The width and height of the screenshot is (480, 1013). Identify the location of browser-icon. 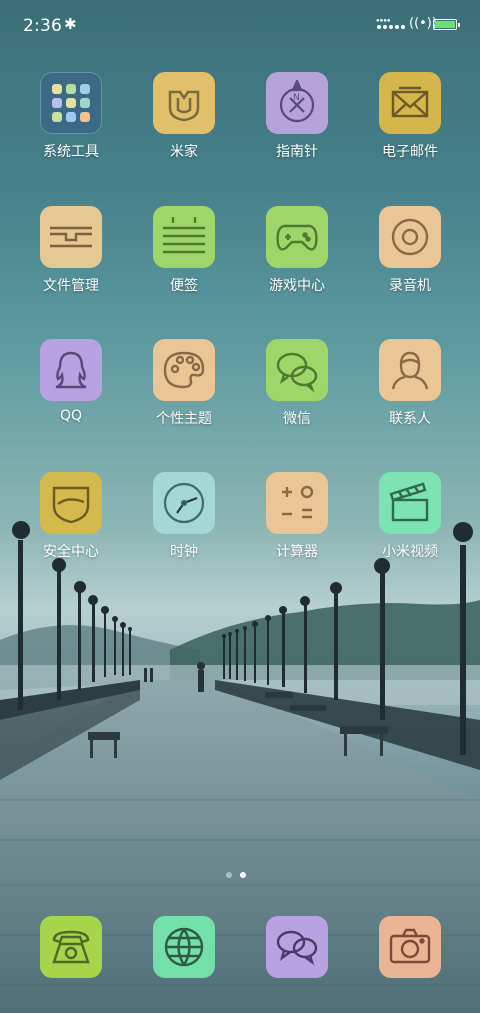
(184, 947).